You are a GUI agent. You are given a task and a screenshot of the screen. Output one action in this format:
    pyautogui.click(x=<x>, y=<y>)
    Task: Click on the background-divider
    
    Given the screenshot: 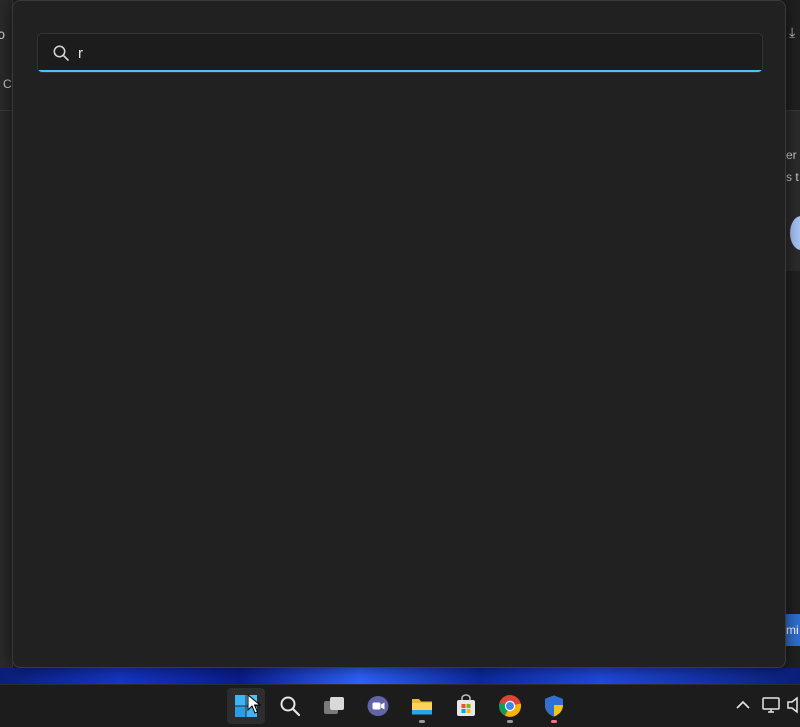 What is the action you would take?
    pyautogui.click(x=6, y=110)
    